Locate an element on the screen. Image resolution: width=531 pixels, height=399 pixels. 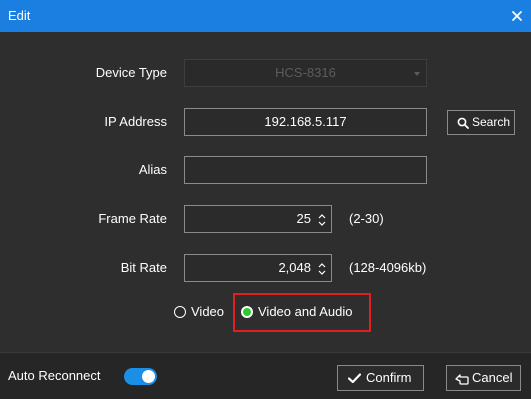
bit-rate-stepper: 2,048 is located at coordinates (258, 268).